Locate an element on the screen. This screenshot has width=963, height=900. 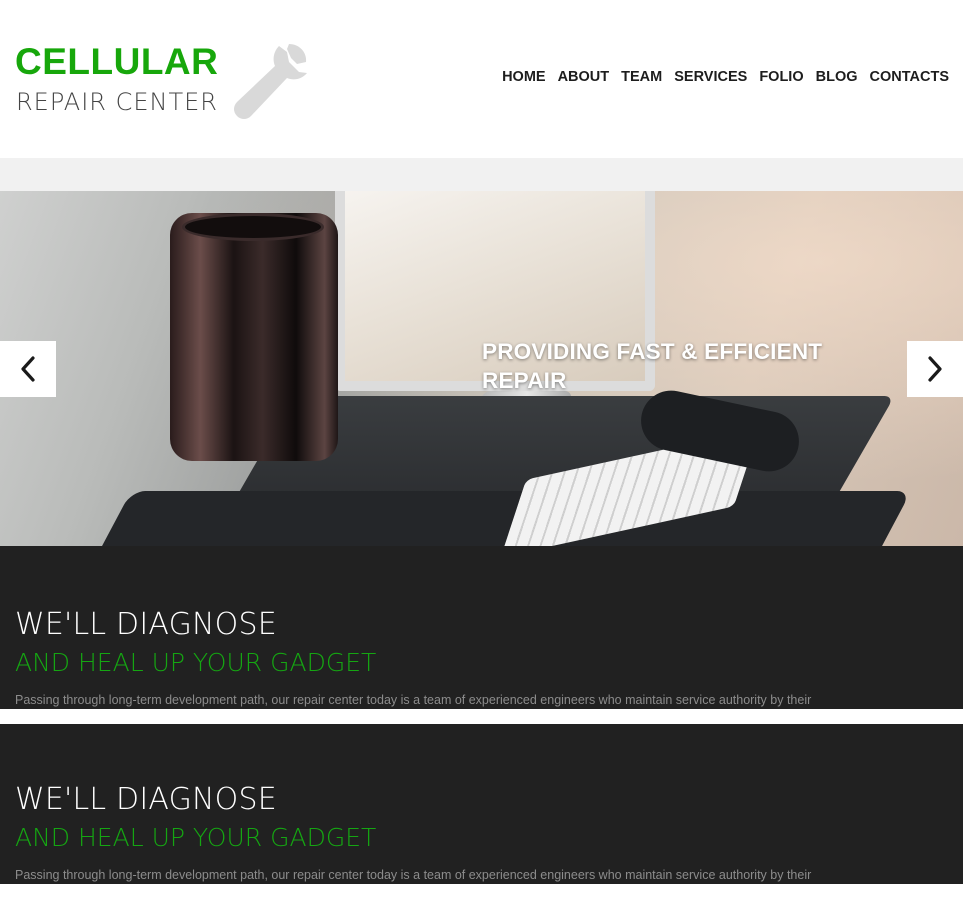
hero-computer-top is located at coordinates (253, 227).